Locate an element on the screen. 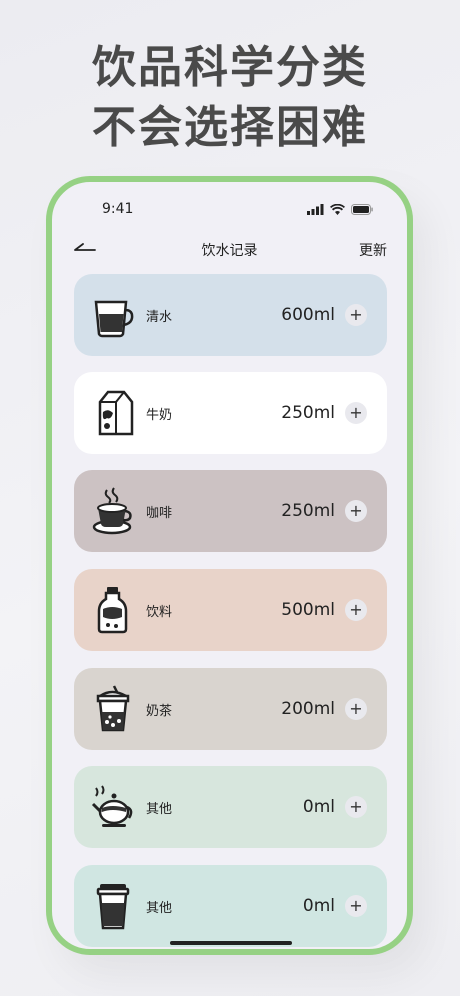 This screenshot has height=996, width=460. milk-carton-icon is located at coordinates (116, 413).